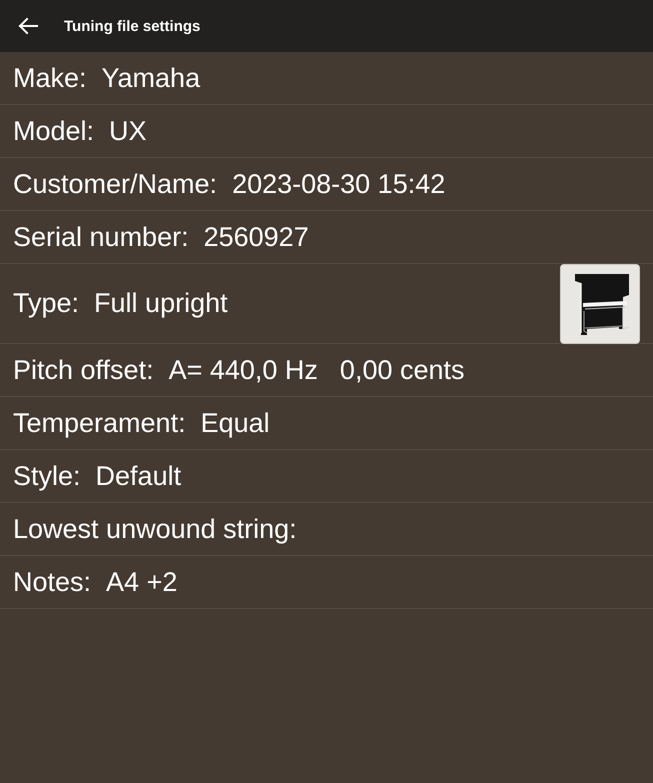  Describe the element at coordinates (115, 184) in the screenshot. I see `field-label: Customer/Name:` at that location.